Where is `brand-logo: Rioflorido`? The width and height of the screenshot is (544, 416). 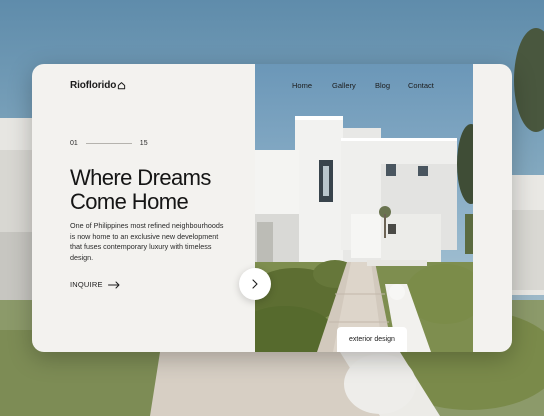
brand-logo: Rioflorido is located at coordinates (98, 85).